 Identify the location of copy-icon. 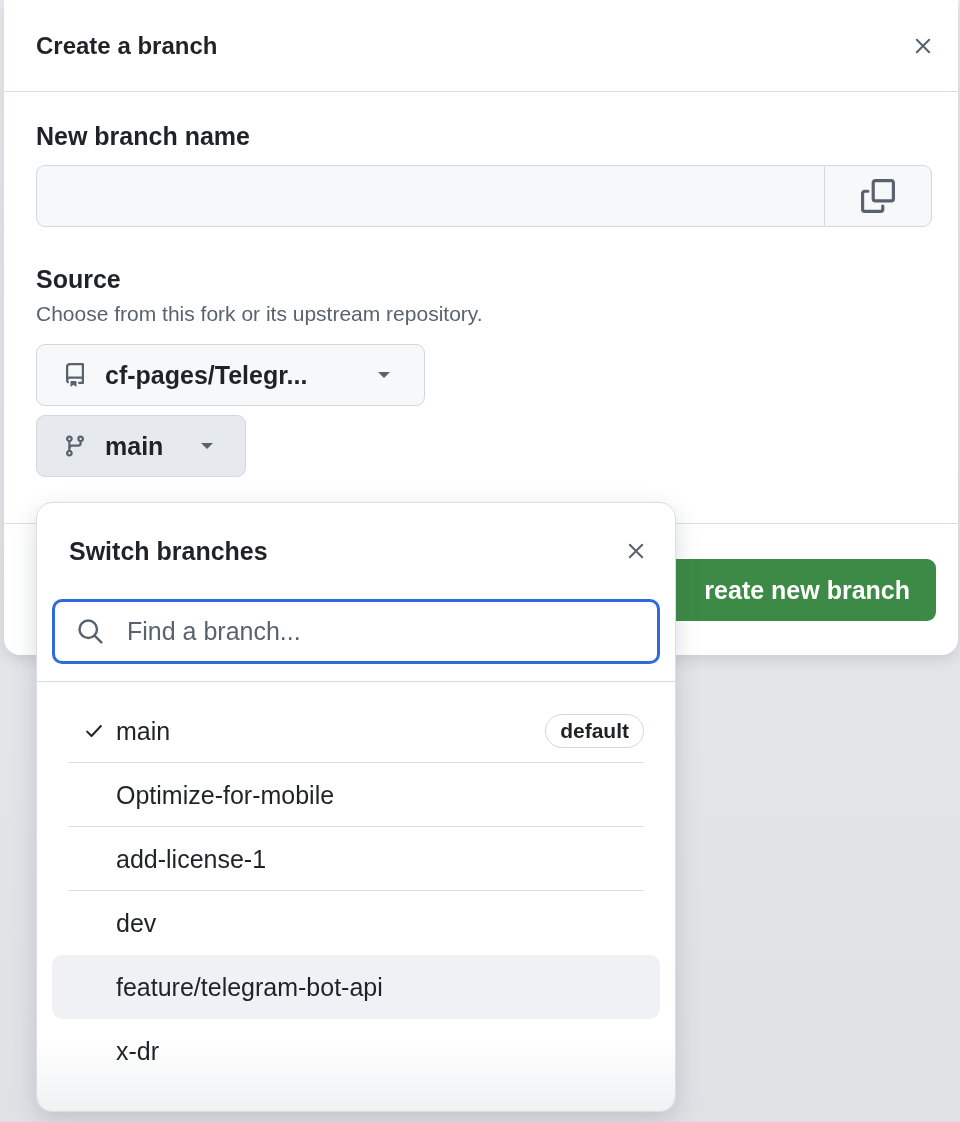
(878, 196).